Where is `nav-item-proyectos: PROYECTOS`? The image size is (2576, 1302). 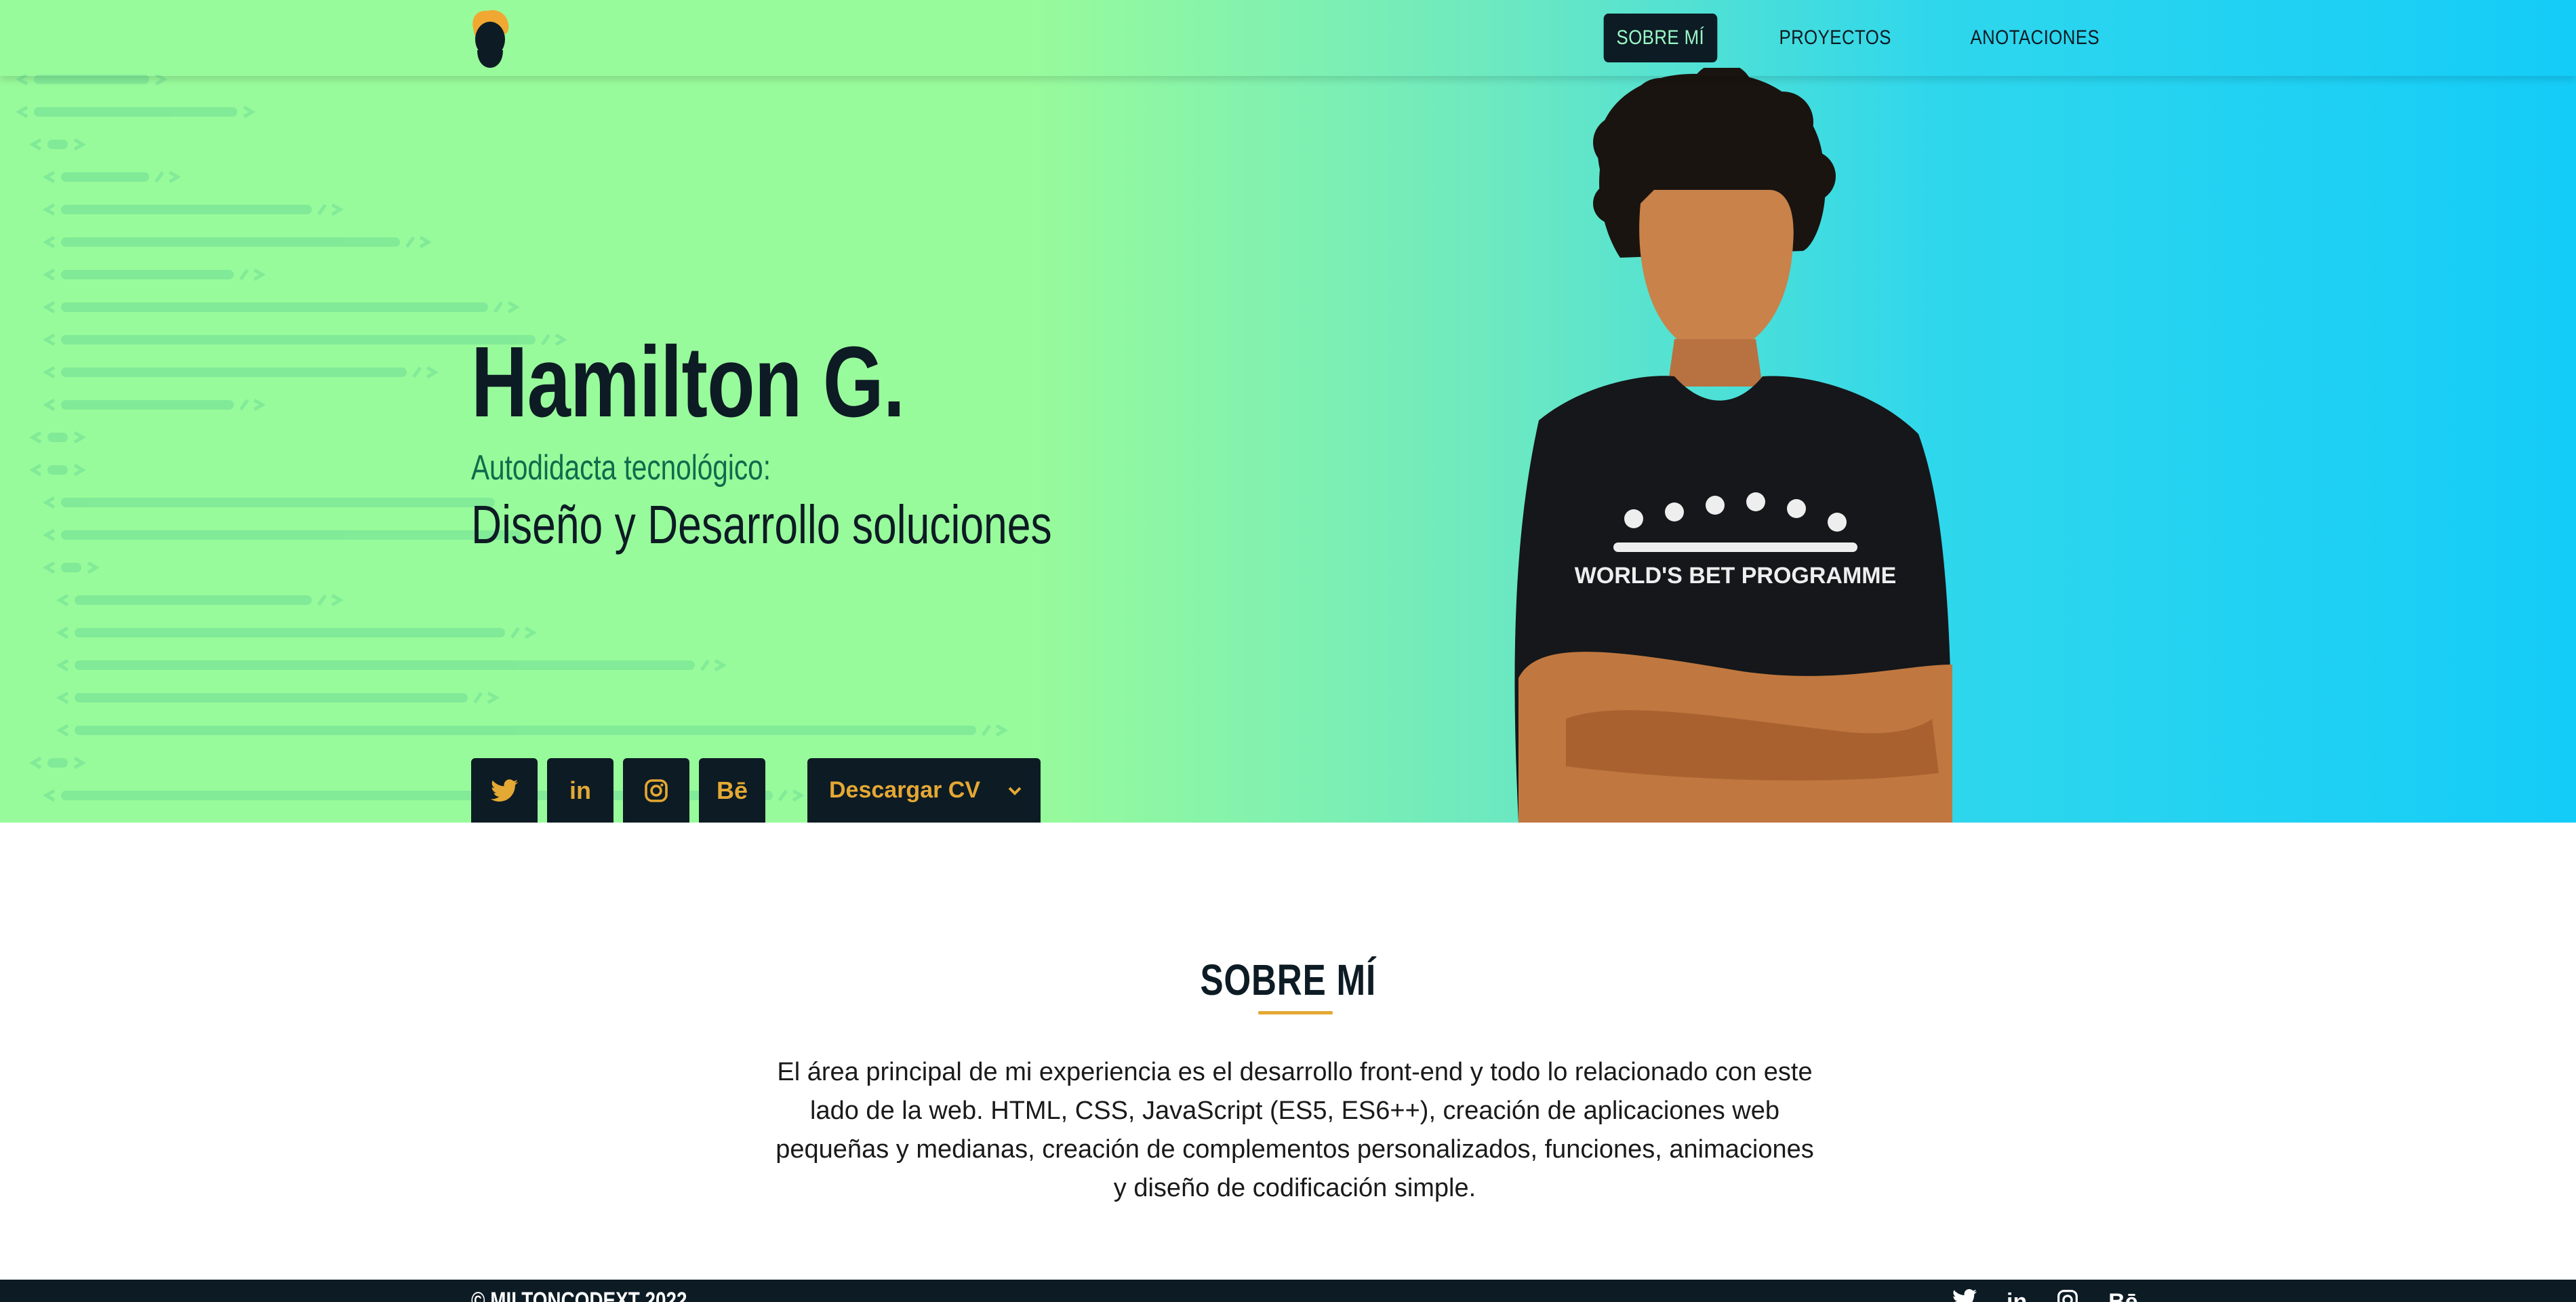
nav-item-proyectos: PROYECTOS is located at coordinates (1835, 38).